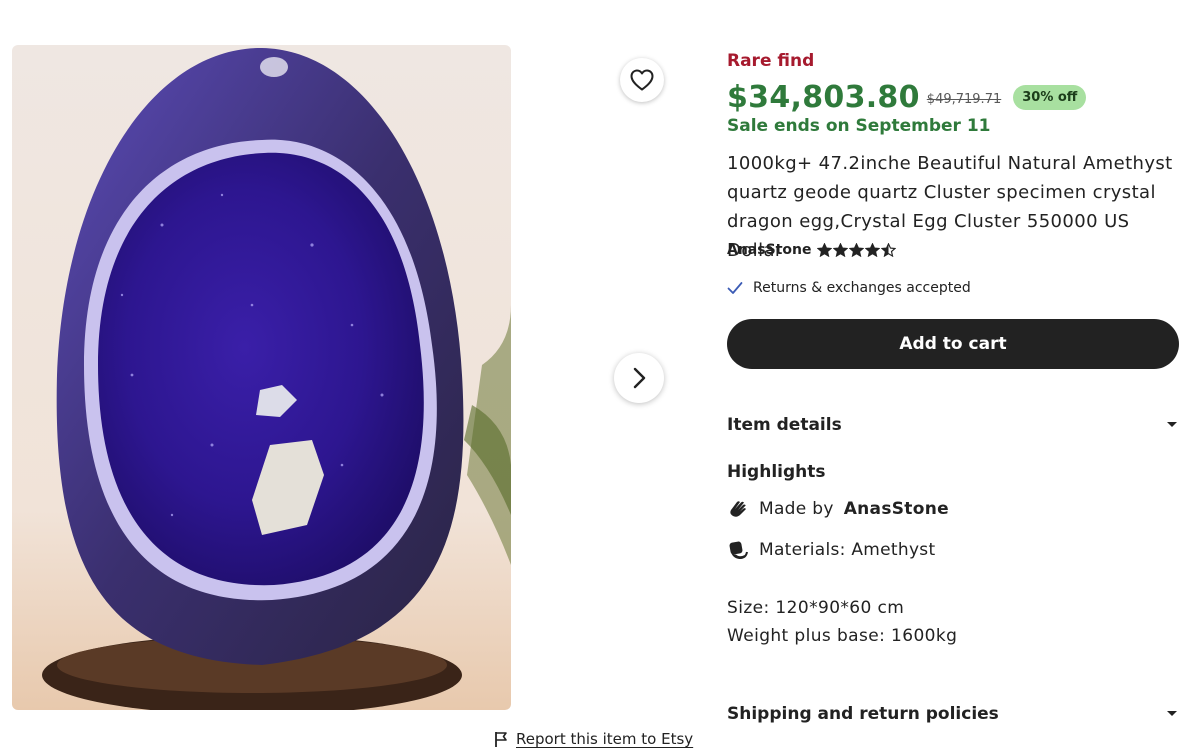 This screenshot has height=756, width=1200. I want to click on made-by-prefix: Made by, so click(796, 509).